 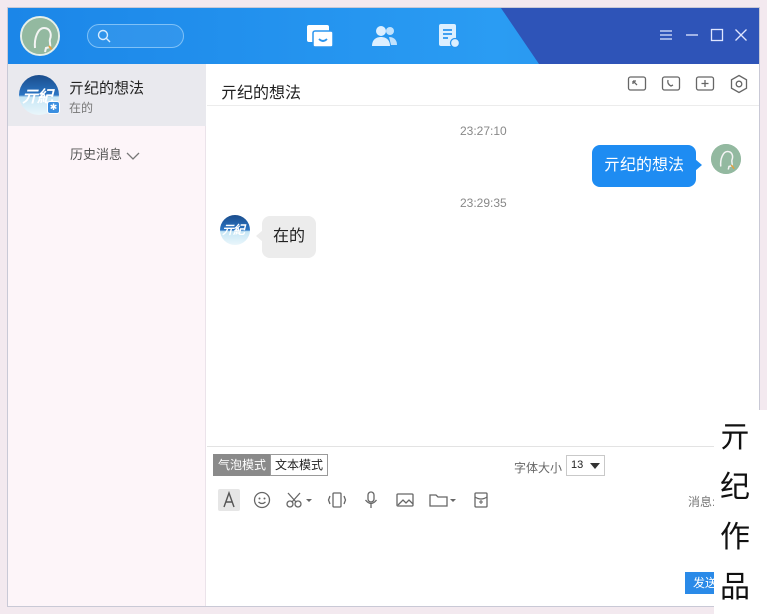 I want to click on emoji-button, so click(x=262, y=500).